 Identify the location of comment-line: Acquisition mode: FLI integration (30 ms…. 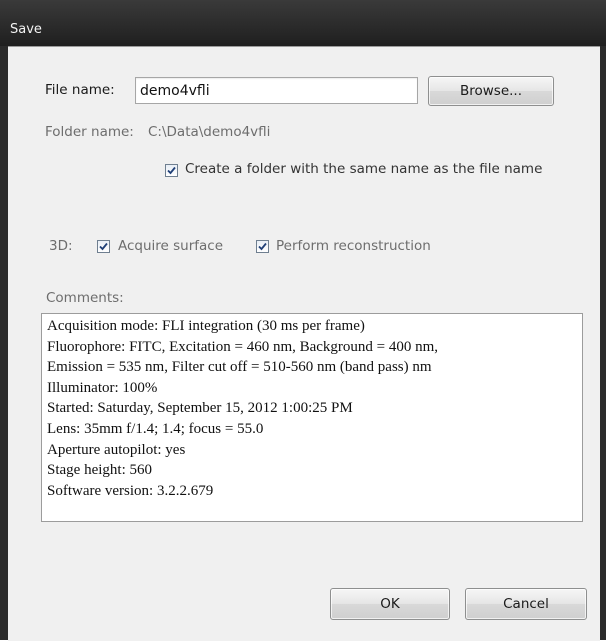
(206, 326).